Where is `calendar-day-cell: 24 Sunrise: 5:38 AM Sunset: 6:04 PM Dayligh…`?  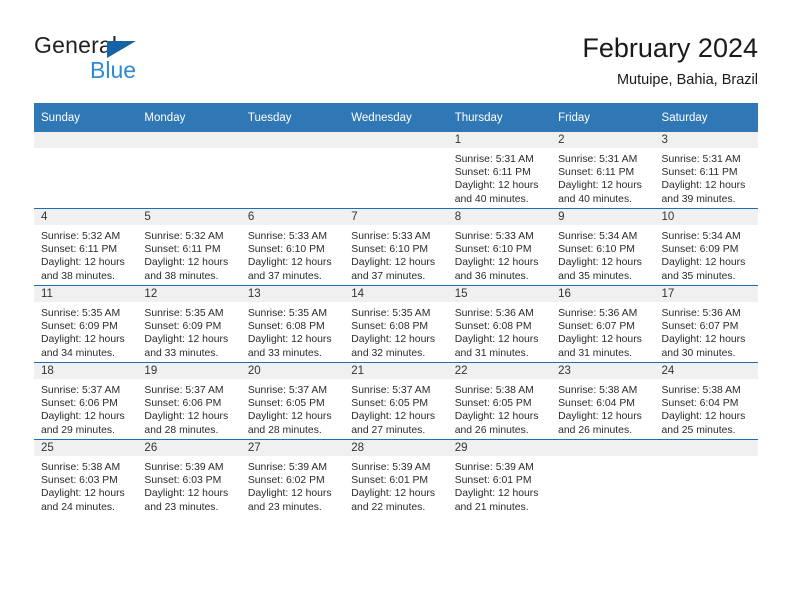
calendar-day-cell: 24 Sunrise: 5:38 AM Sunset: 6:04 PM Dayligh… is located at coordinates (706, 401).